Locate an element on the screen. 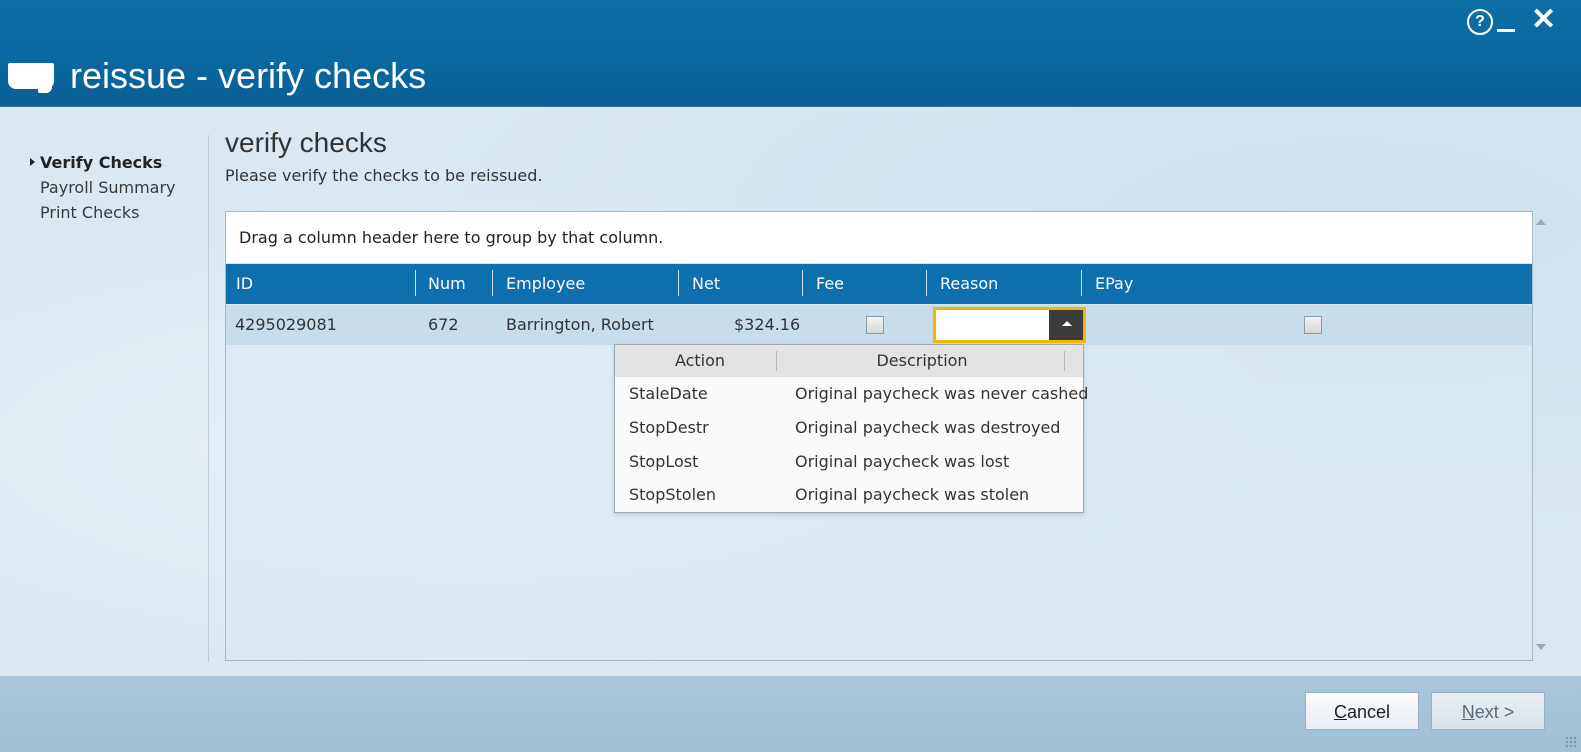  cell-net: $324.16 is located at coordinates (767, 324).